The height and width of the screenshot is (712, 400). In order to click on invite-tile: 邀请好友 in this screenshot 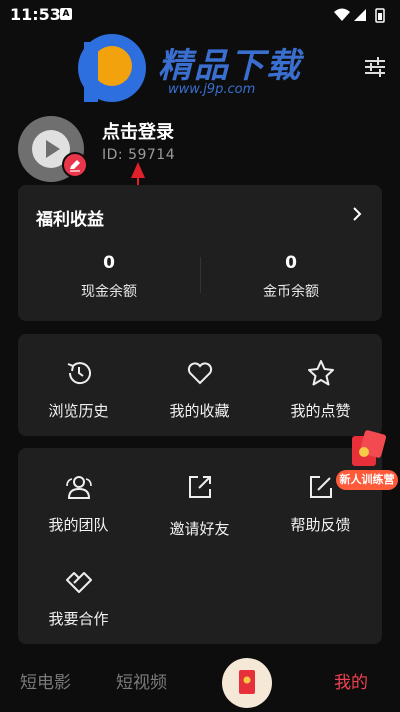, I will do `click(199, 499)`.